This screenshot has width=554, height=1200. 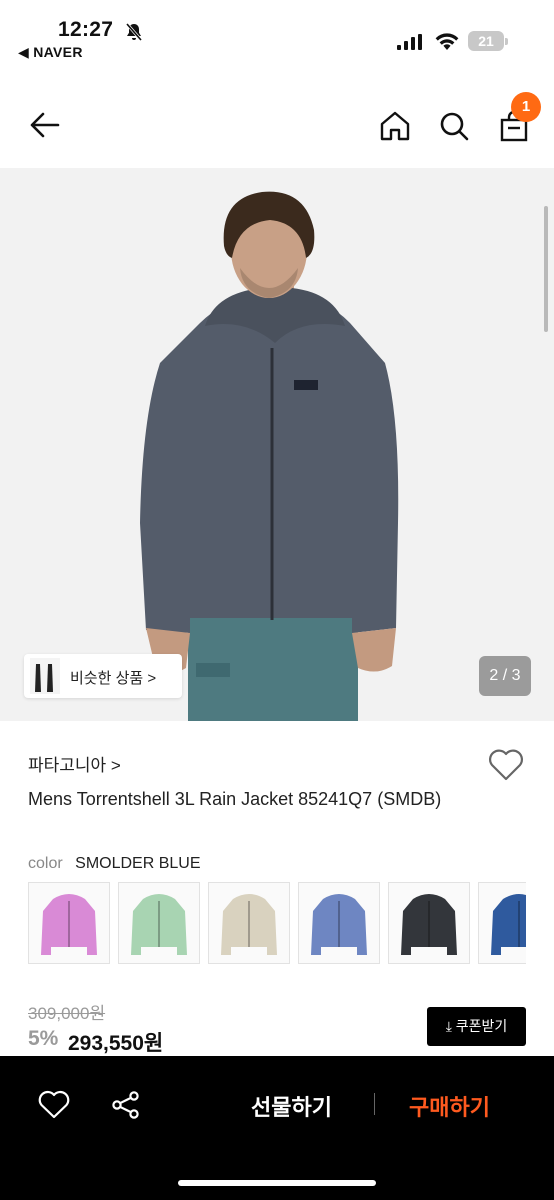 What do you see at coordinates (546, 269) in the screenshot?
I see `scroll-indicator` at bounding box center [546, 269].